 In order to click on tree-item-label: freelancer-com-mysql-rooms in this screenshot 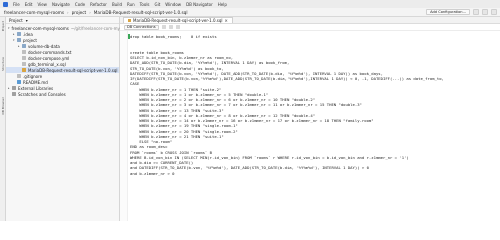, I will do `click(40, 28)`.